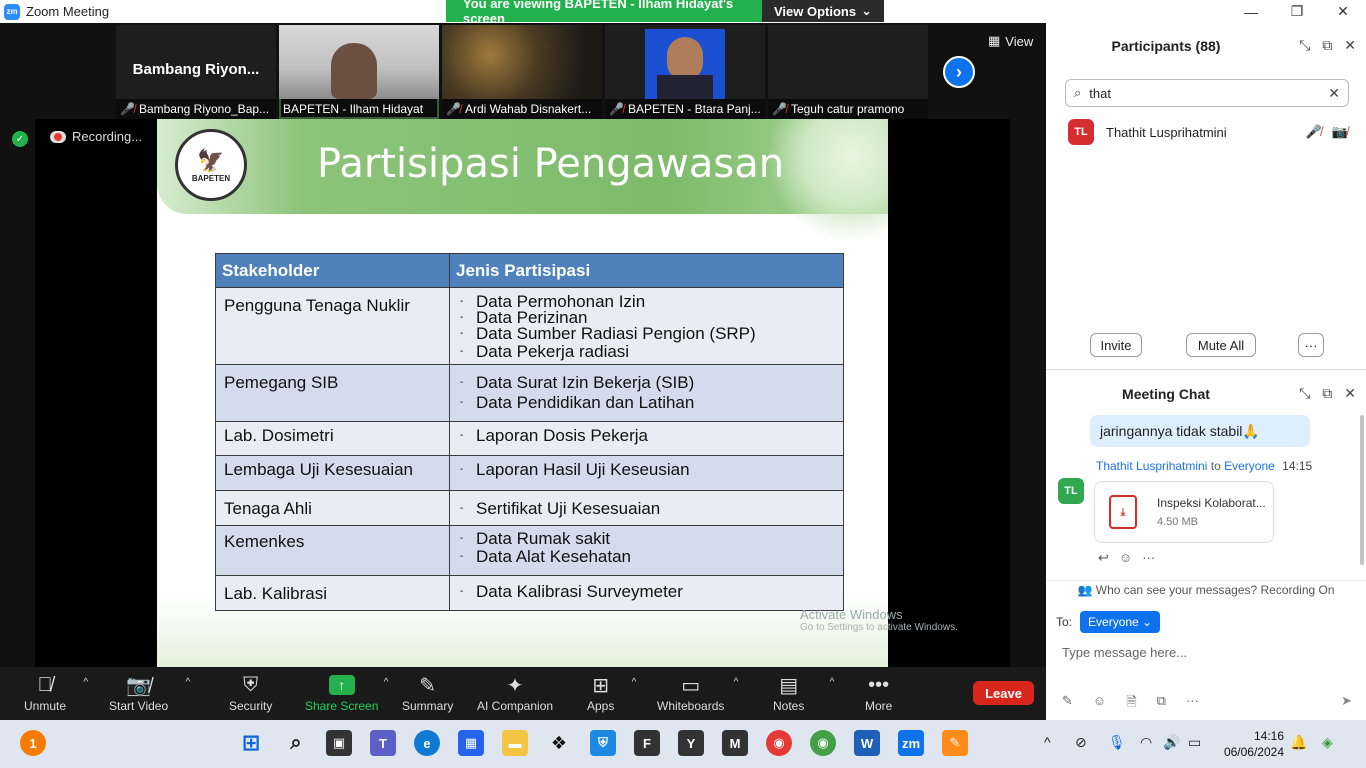 This screenshot has width=1366, height=768. I want to click on participant-tile: BAPETEN - Ilham Hidayat, so click(359, 72).